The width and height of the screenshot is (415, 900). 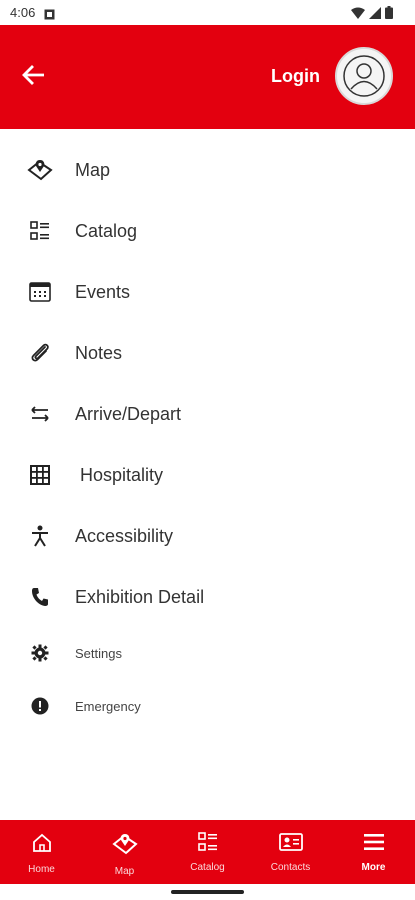 I want to click on menu-item-label: Notes, so click(x=99, y=352).